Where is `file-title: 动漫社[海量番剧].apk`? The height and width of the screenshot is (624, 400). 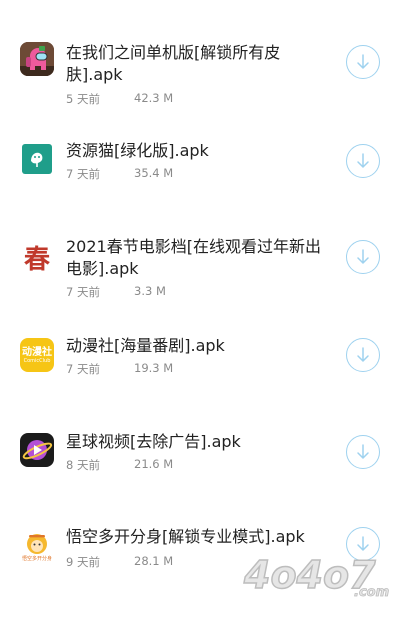
file-title: 动漫社[海量番剧].apk is located at coordinates (145, 345).